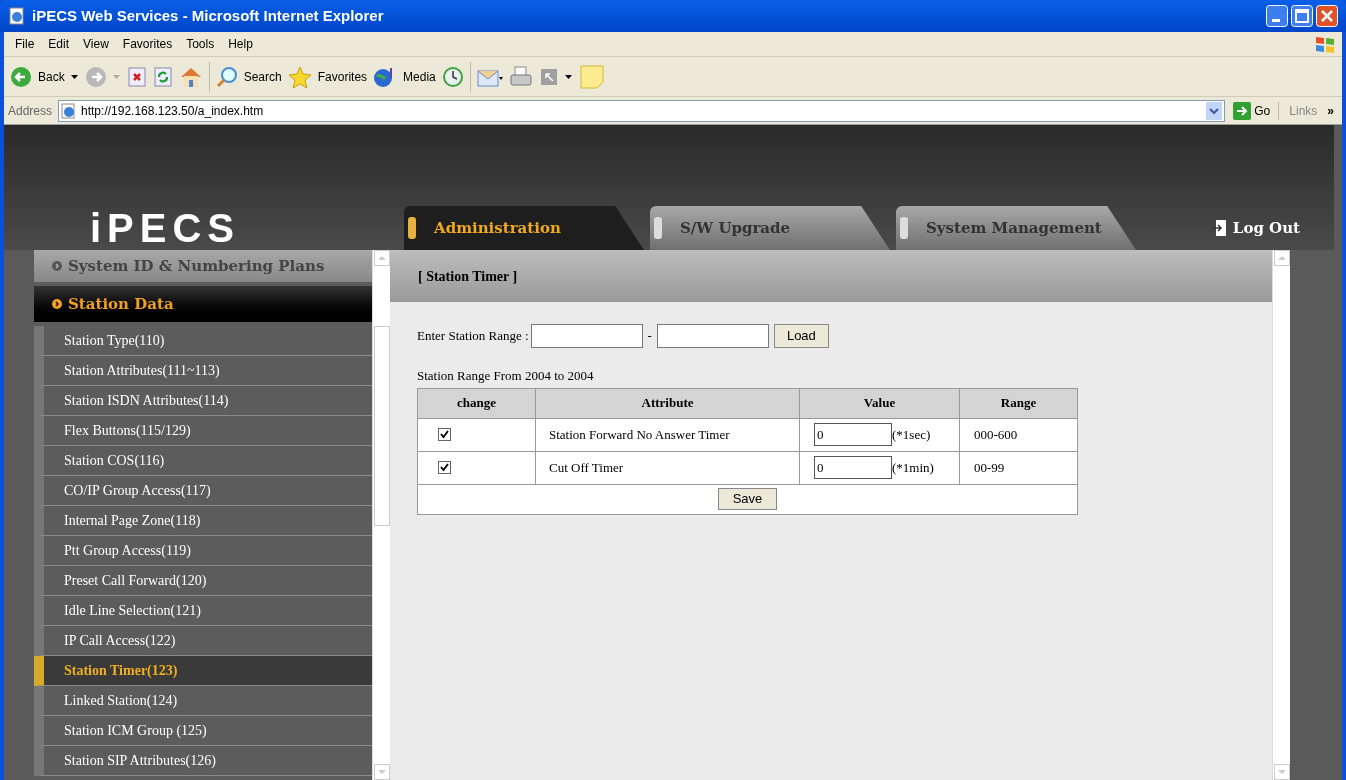 The height and width of the screenshot is (780, 1346). I want to click on back-button: Back, so click(51, 76).